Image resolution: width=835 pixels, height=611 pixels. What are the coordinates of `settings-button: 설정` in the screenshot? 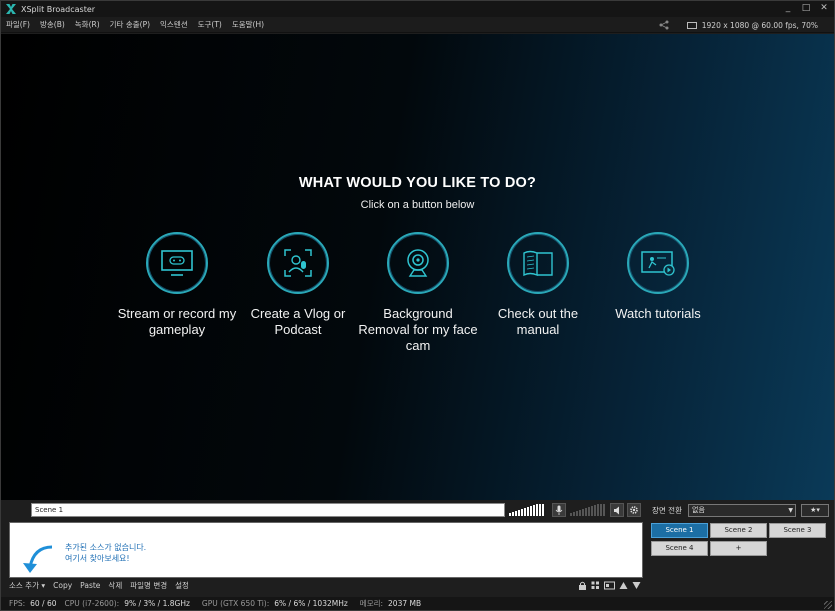 It's located at (182, 585).